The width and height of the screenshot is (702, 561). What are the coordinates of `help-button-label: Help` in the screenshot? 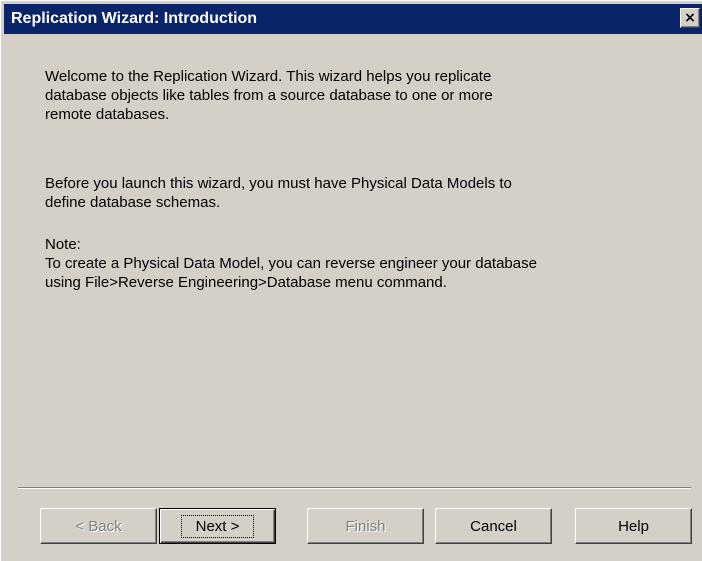 It's located at (633, 526).